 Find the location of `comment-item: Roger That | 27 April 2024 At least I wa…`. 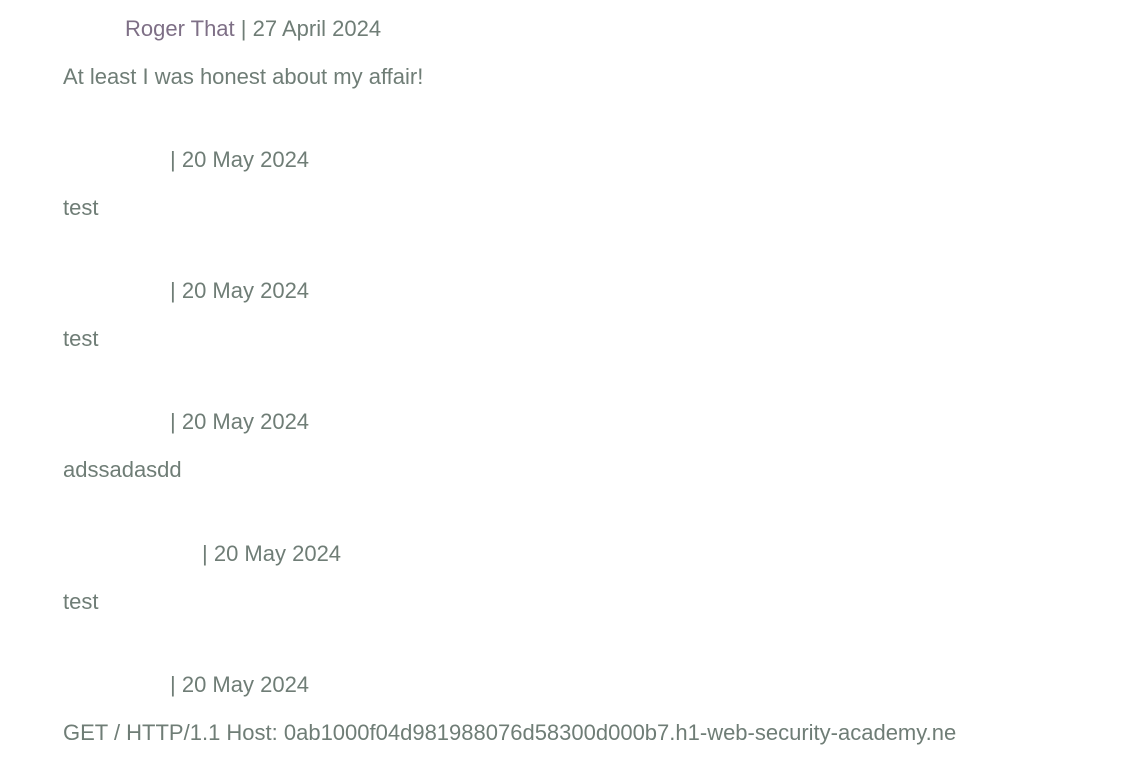

comment-item: Roger That | 27 April 2024 At least I wa… is located at coordinates (593, 53).